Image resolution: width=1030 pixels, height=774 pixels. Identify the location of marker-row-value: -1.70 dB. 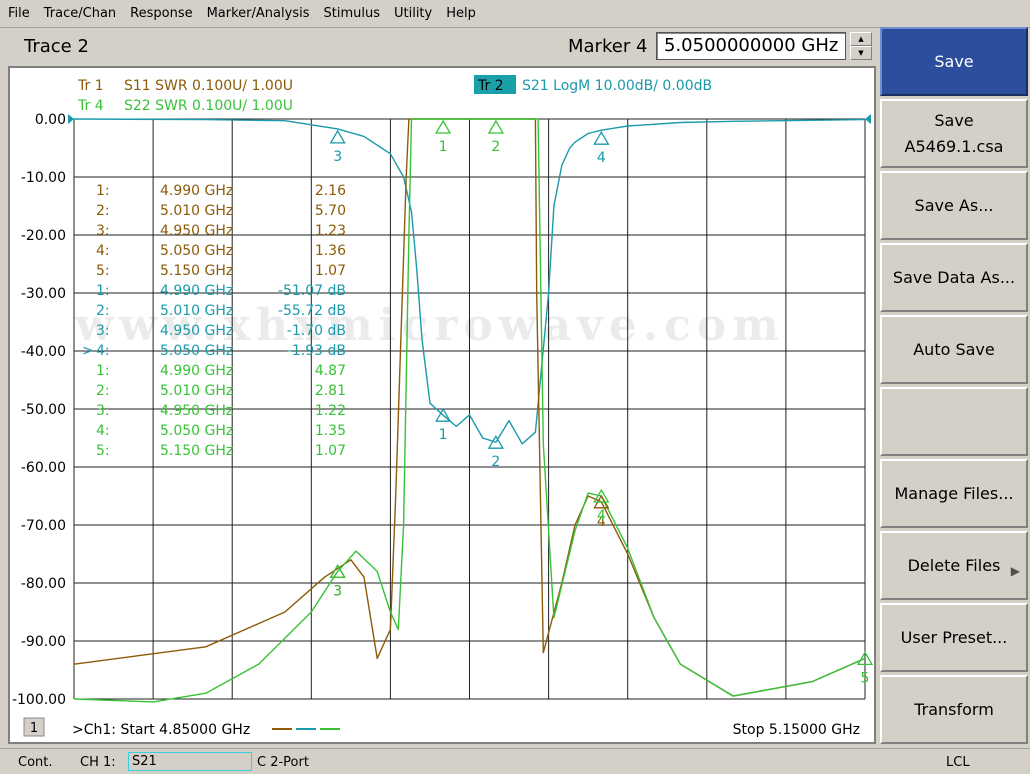
(316, 331).